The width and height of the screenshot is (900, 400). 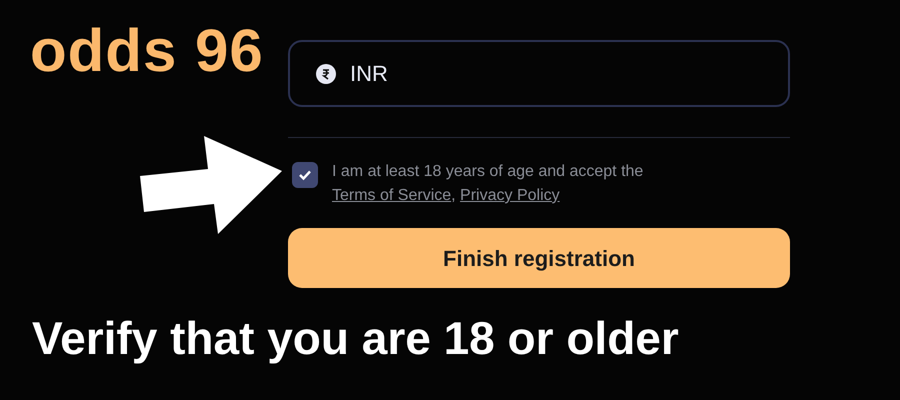 What do you see at coordinates (369, 74) in the screenshot?
I see `currency-value: INR` at bounding box center [369, 74].